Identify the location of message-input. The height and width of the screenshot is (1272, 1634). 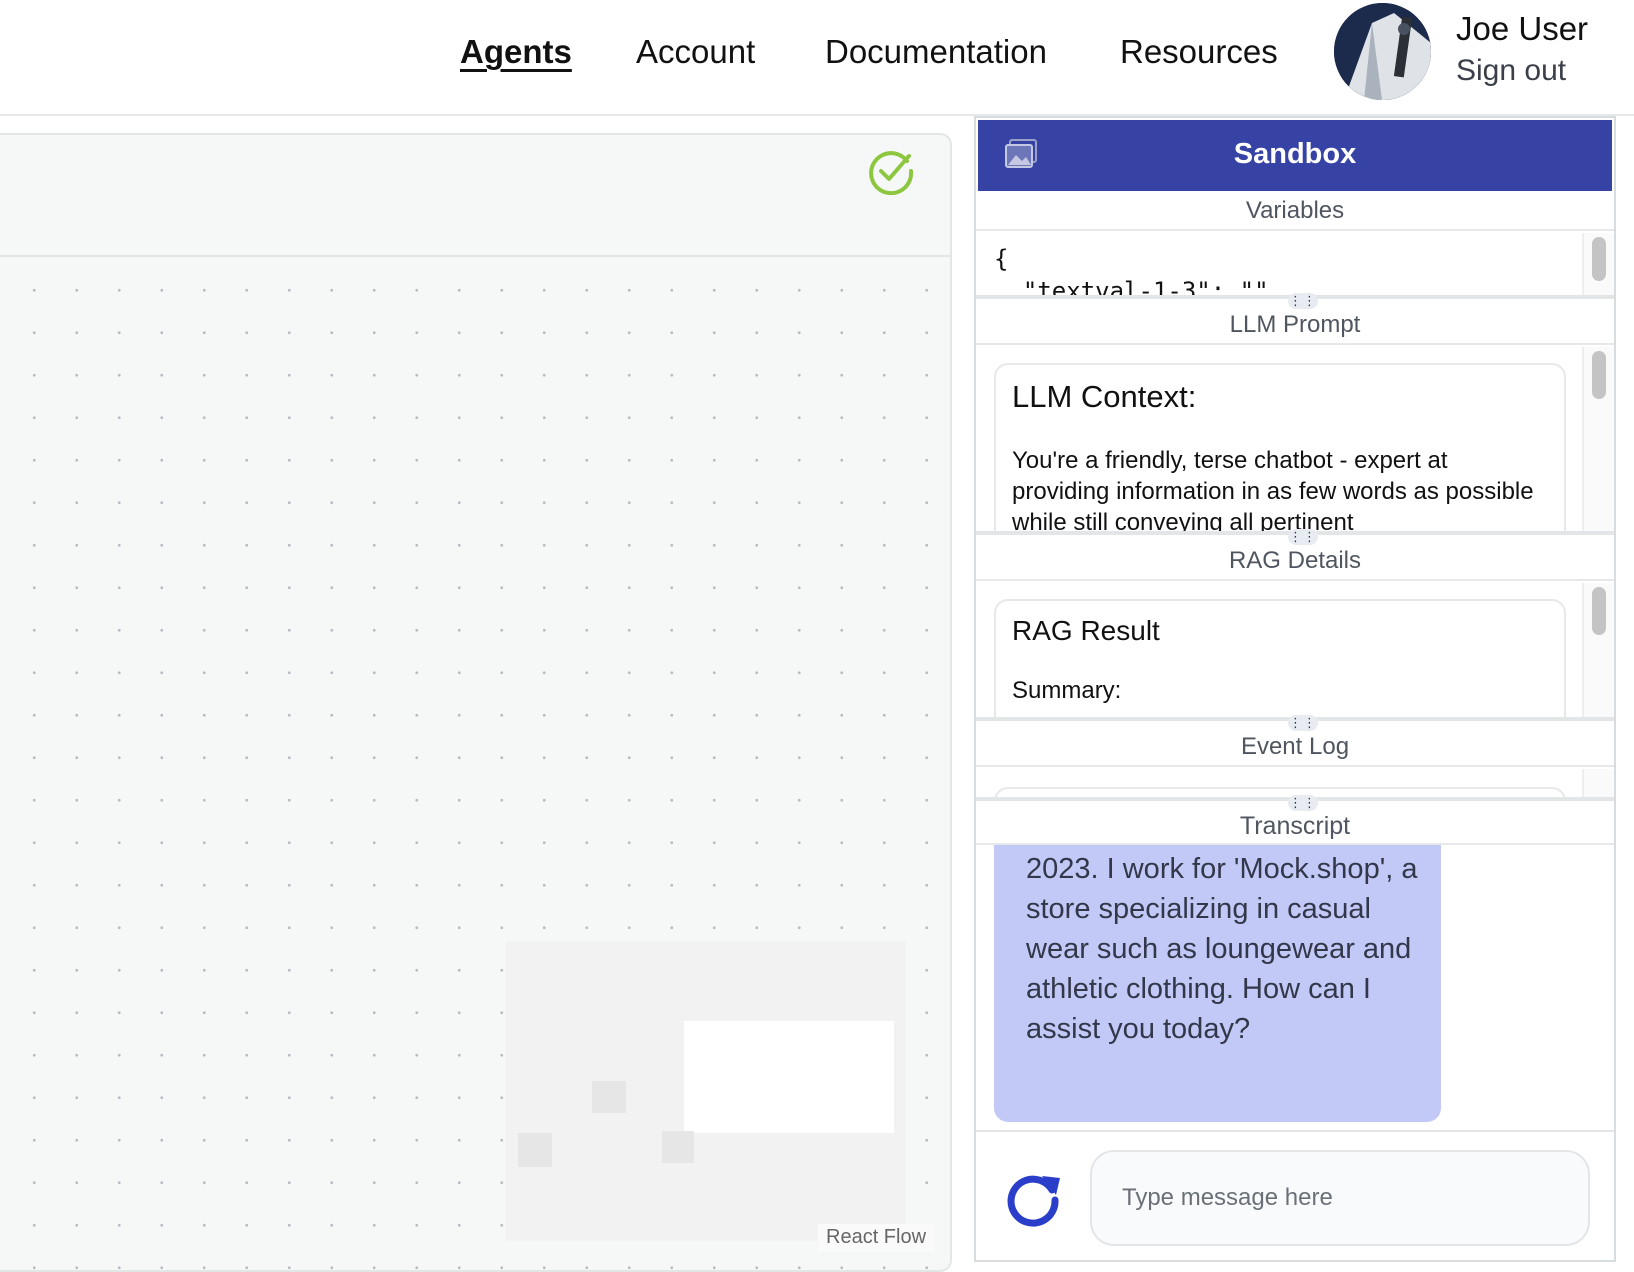
(1340, 1198).